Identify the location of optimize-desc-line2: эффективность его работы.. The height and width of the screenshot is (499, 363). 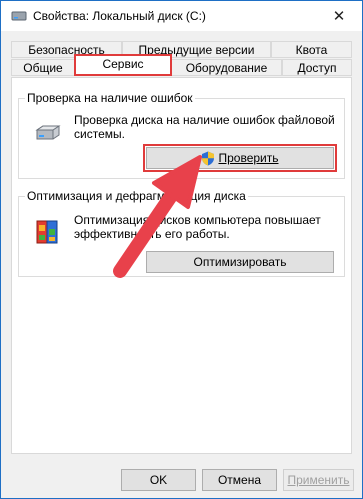
(152, 234).